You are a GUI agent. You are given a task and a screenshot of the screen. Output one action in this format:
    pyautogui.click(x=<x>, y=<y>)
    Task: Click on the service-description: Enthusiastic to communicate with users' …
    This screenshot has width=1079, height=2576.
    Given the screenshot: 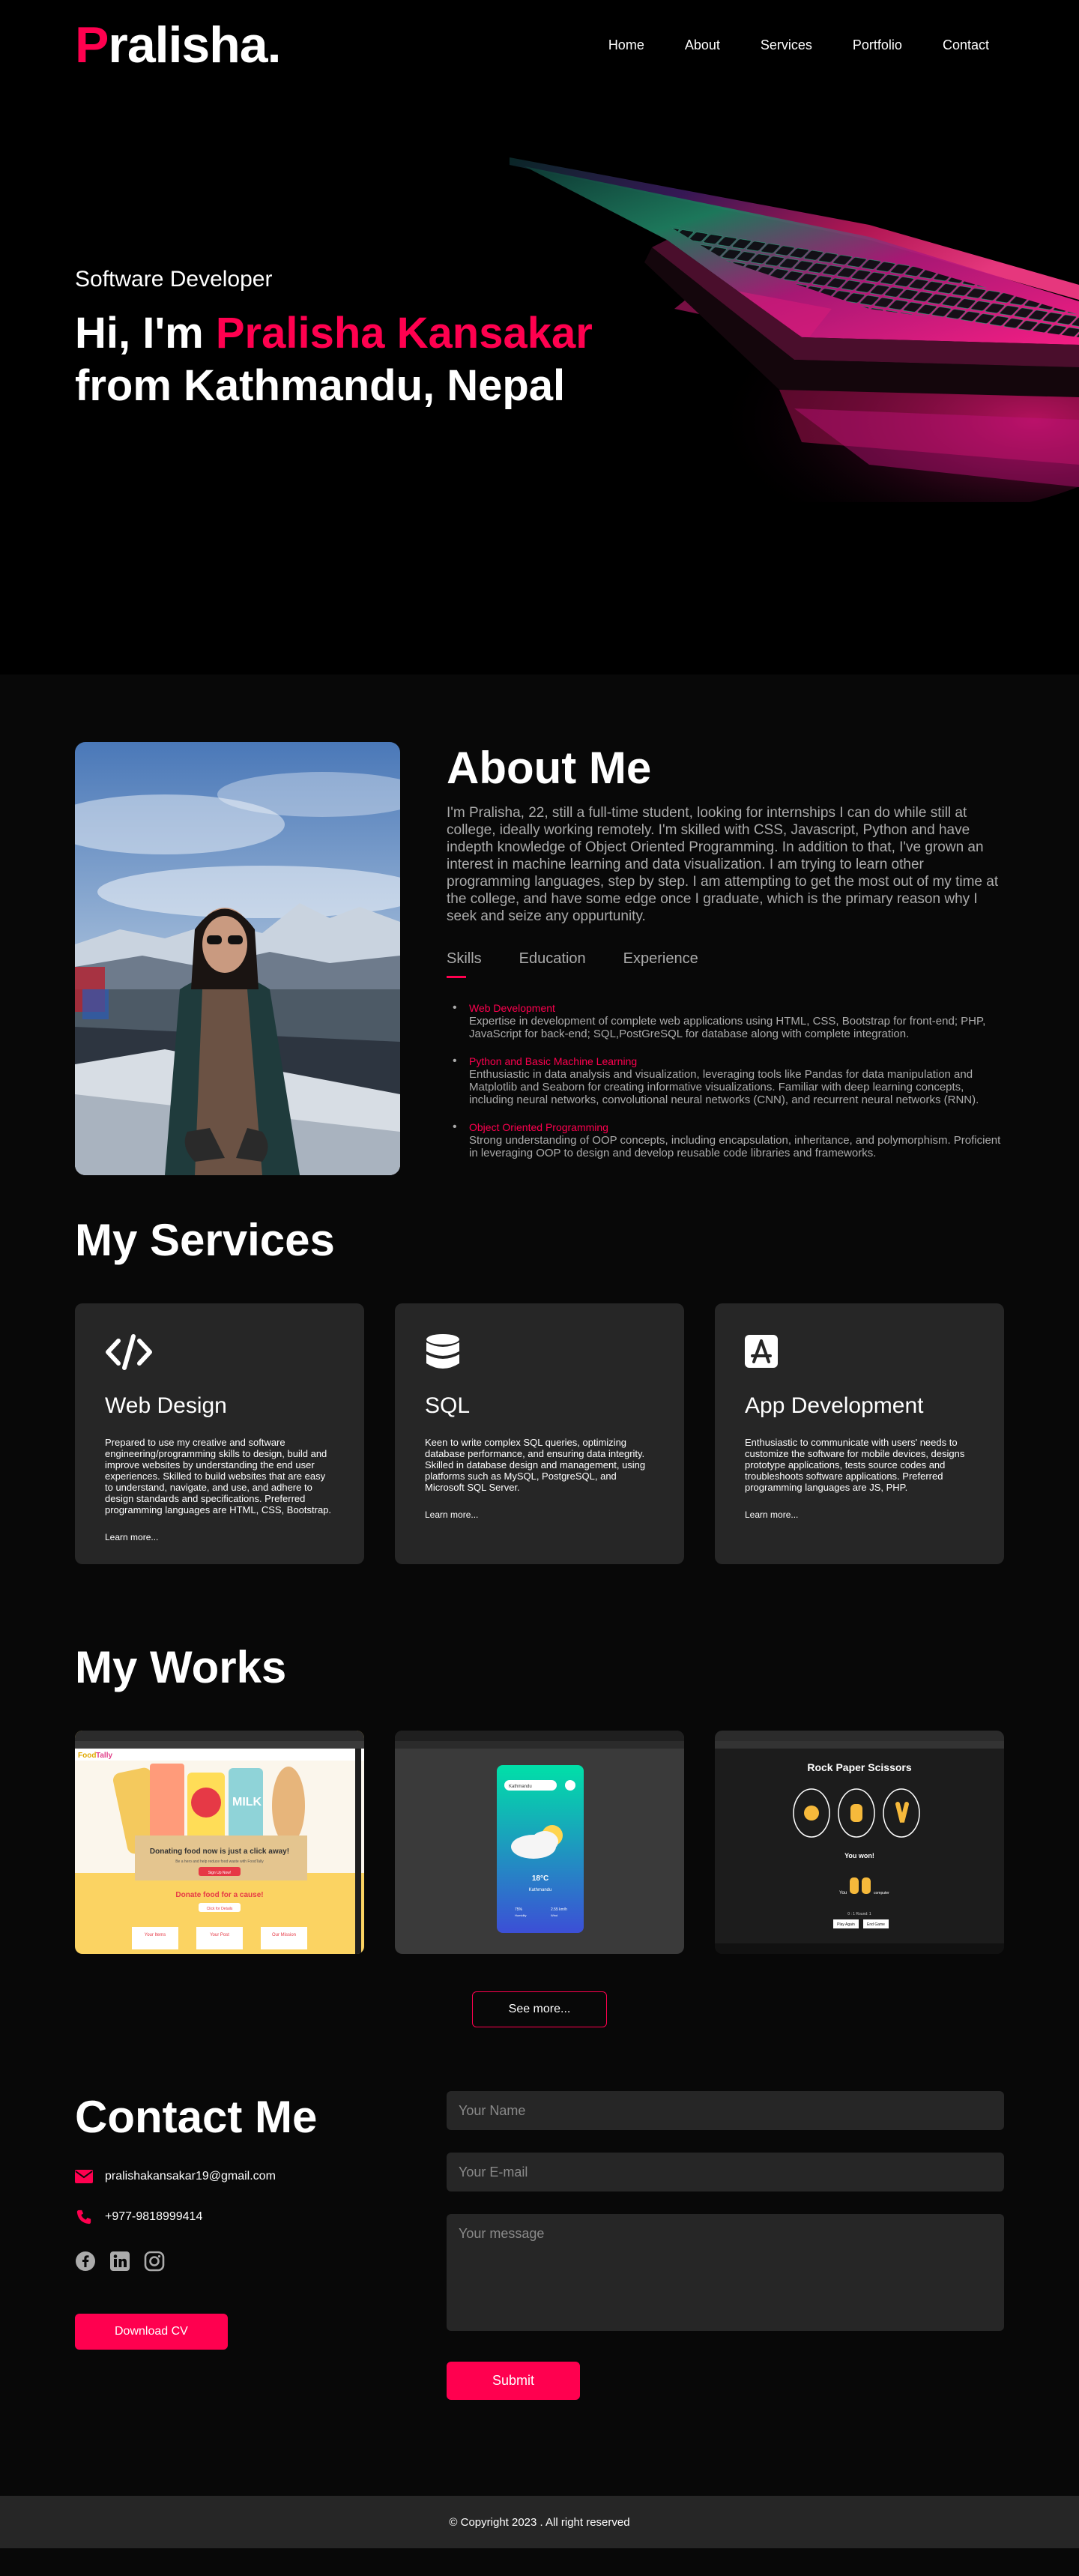 What is the action you would take?
    pyautogui.click(x=855, y=1465)
    